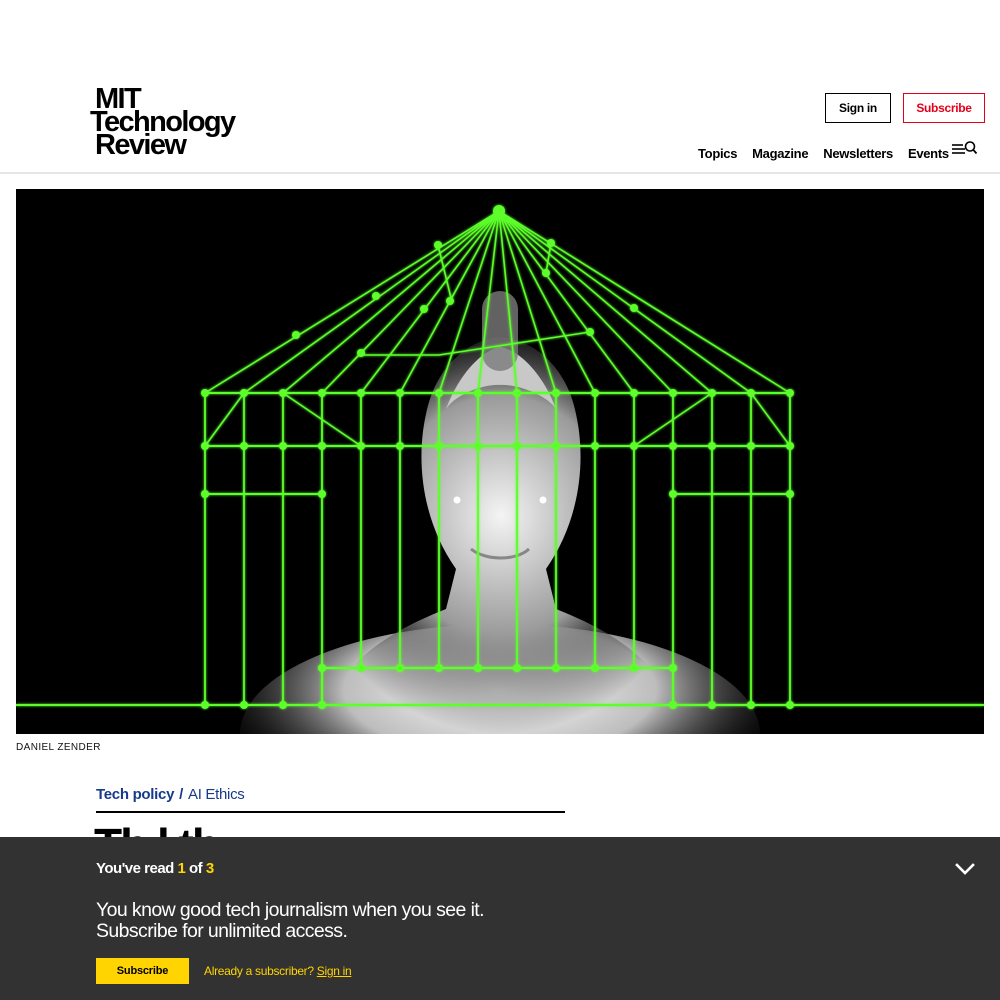  Describe the element at coordinates (222, 931) in the screenshot. I see `pitch-line-2: Subscribe for unlimited access.` at that location.